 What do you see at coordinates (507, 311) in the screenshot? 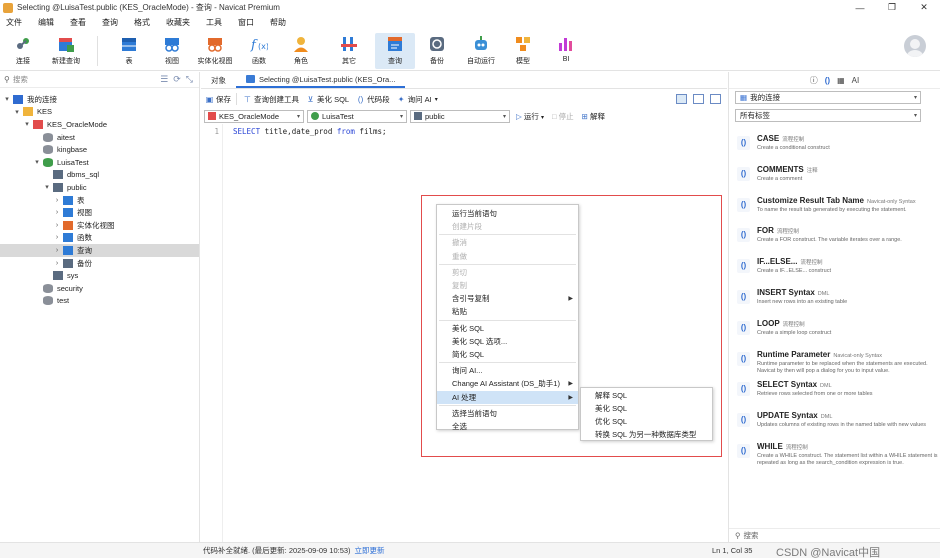
I see `context-menu-item: 粘贴` at bounding box center [507, 311].